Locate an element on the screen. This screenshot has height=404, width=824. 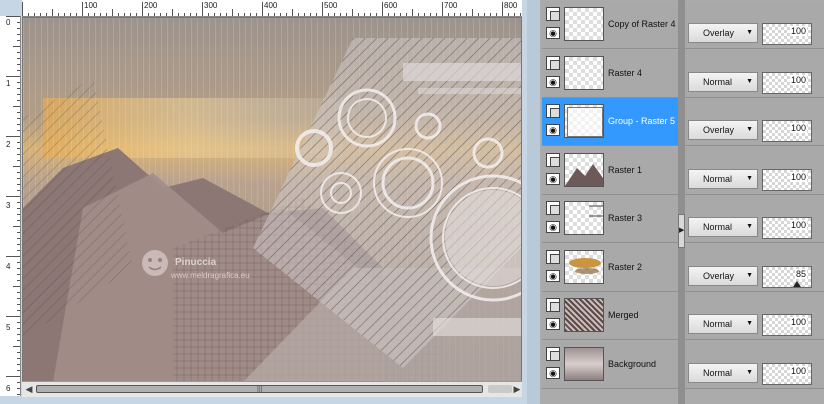
opacity-slider-icon is located at coordinates (797, 283).